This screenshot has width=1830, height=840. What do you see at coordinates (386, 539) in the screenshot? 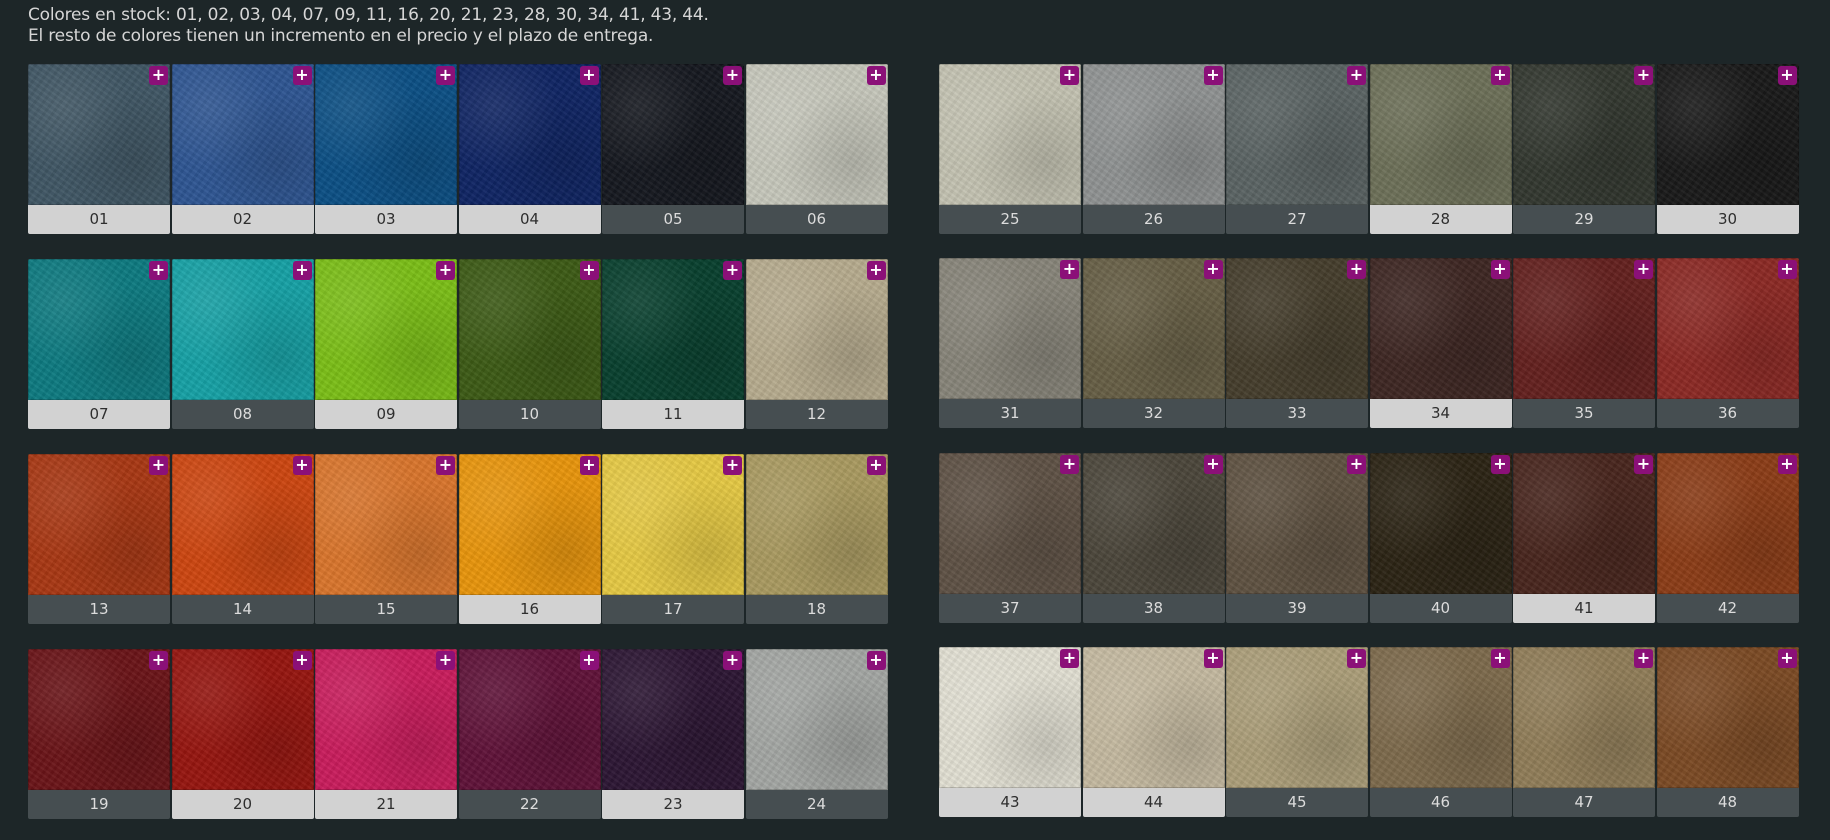
I see `color-swatch: +15` at bounding box center [386, 539].